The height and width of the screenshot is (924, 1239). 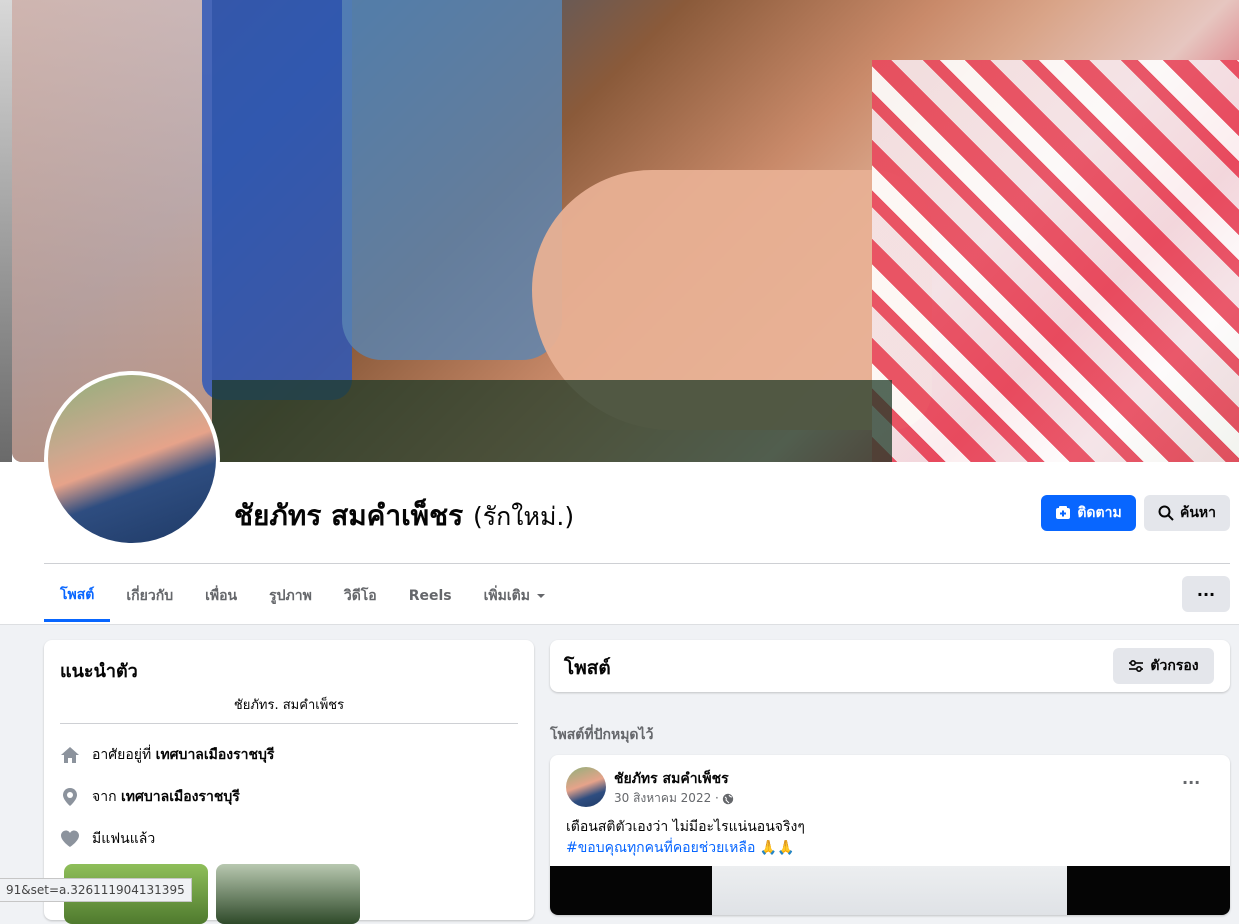 I want to click on post-hashtag-link: #ขอบคุณทุกคนที่คอยช่วยเหลือ 🙏🙏, so click(x=685, y=848).